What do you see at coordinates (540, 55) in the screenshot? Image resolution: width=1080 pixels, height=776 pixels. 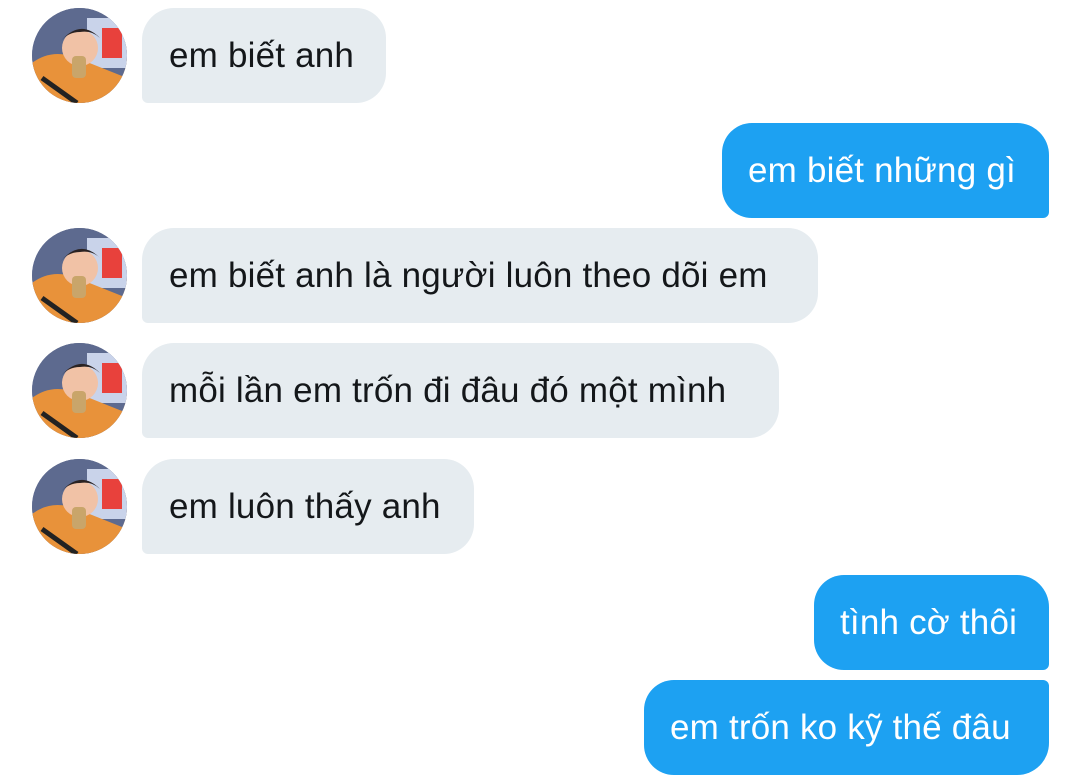 I see `message-row-incoming: em biết anh` at bounding box center [540, 55].